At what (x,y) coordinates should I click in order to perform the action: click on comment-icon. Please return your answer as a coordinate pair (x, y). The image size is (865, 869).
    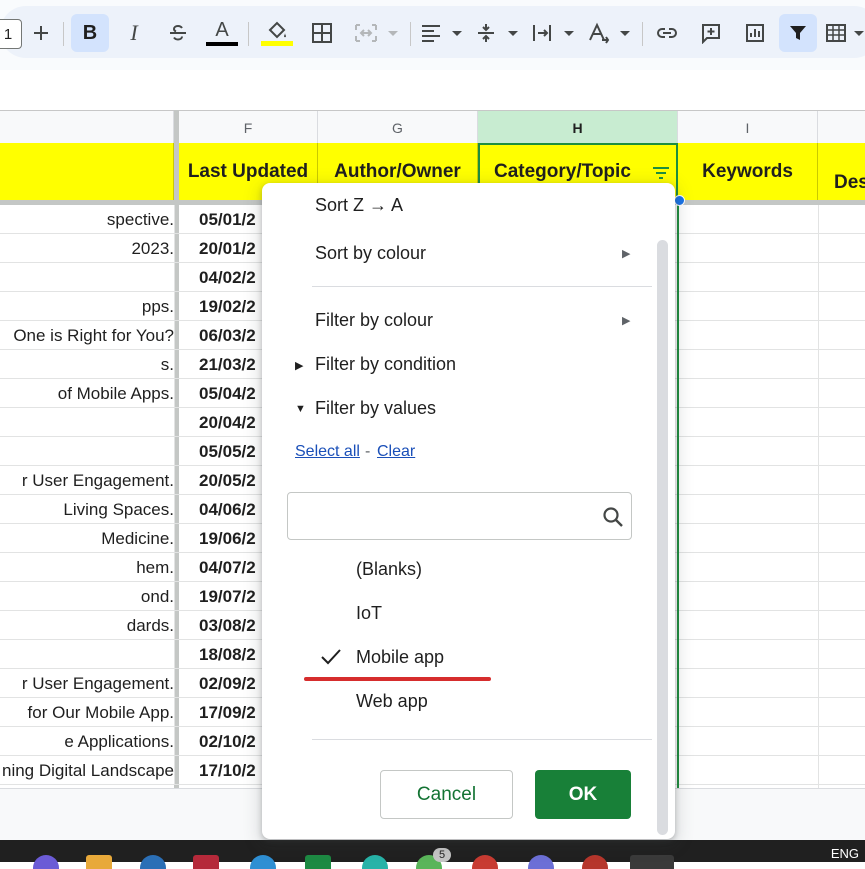
    Looking at the image, I should click on (711, 33).